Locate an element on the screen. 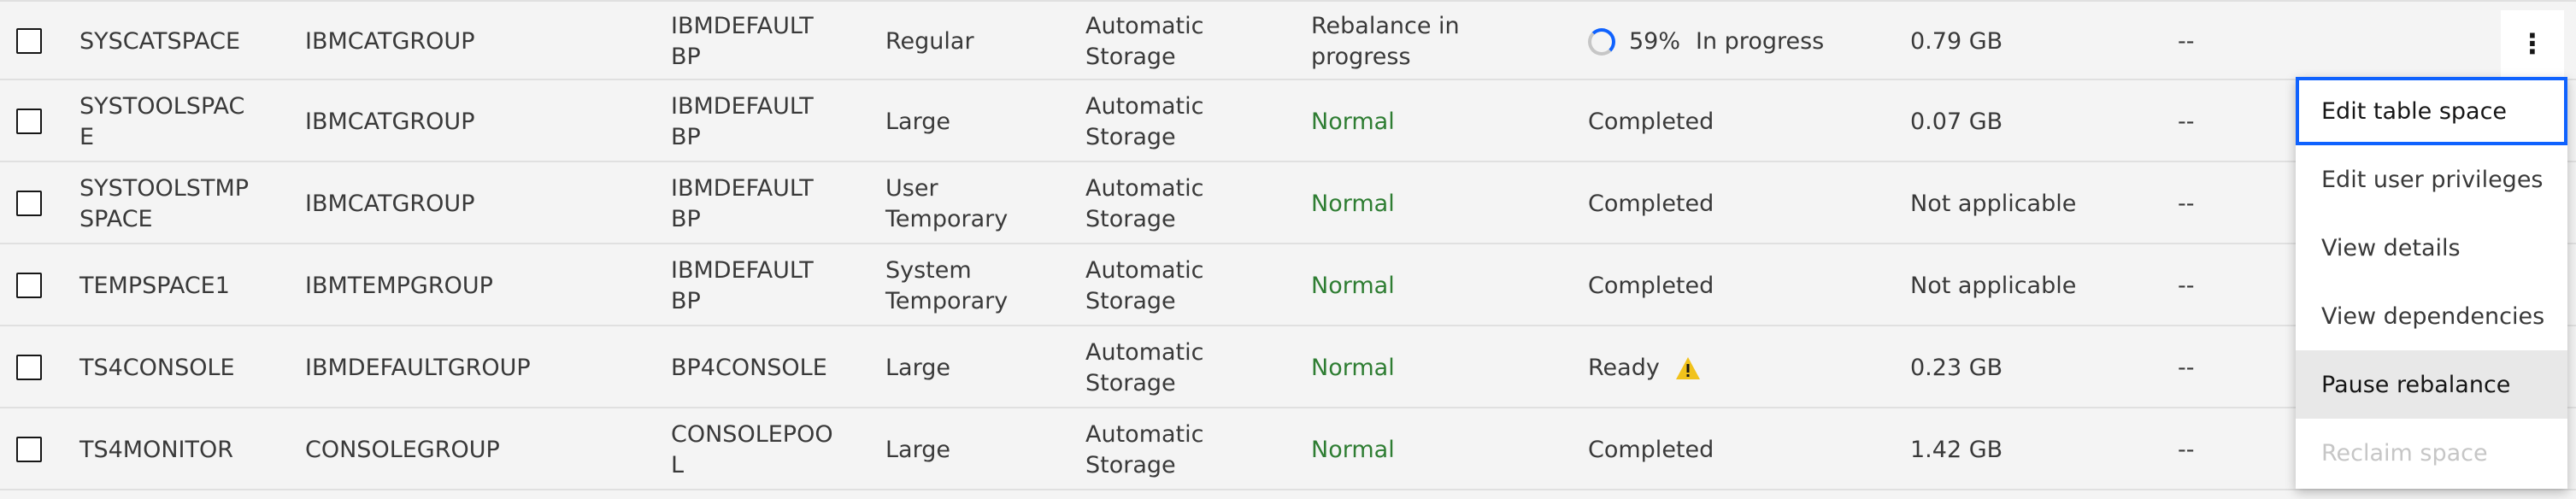  used-space: 1.42 GB is located at coordinates (1956, 450).